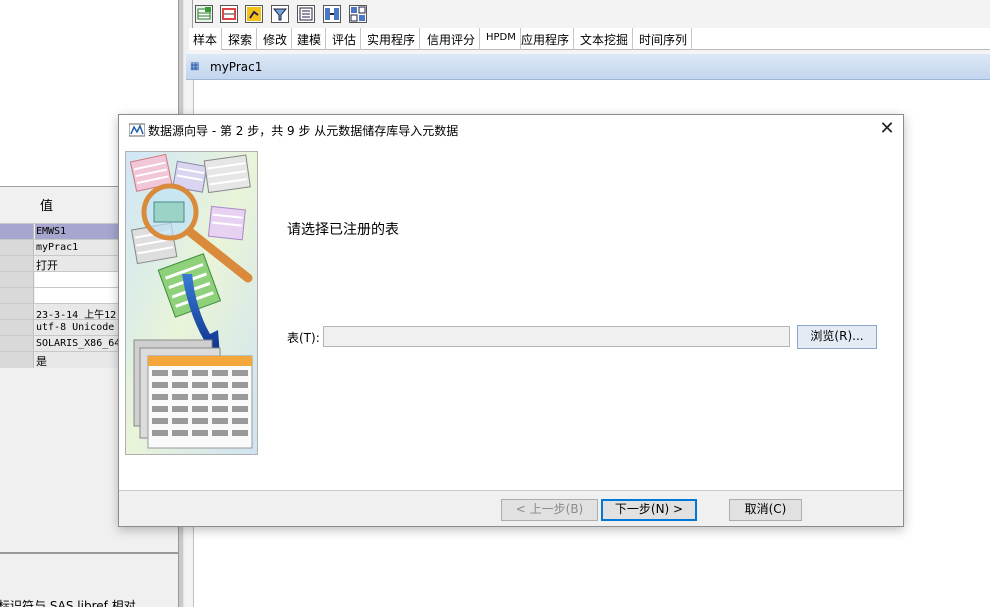 This screenshot has width=990, height=607. I want to click on tab-model: 建模, so click(310, 39).